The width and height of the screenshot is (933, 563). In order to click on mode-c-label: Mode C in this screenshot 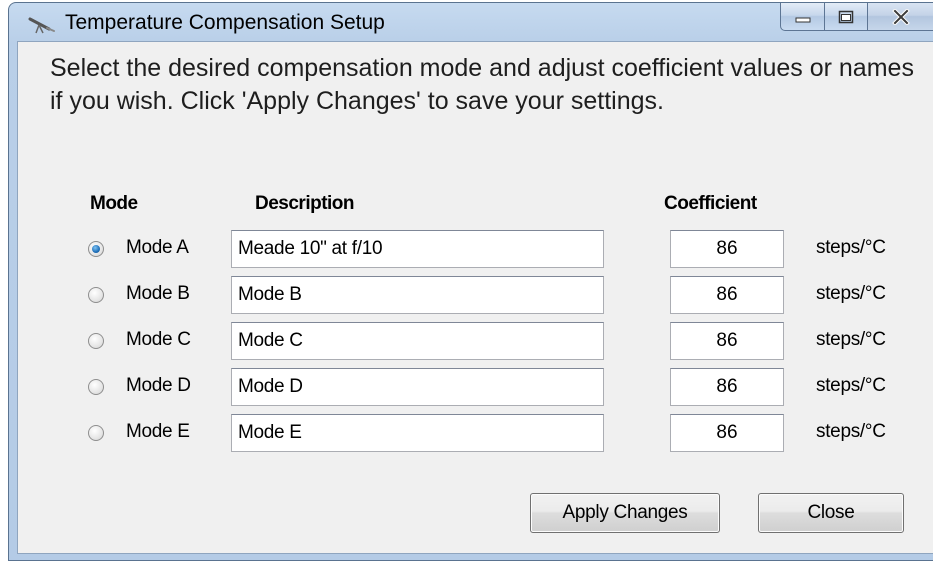, I will do `click(158, 340)`.